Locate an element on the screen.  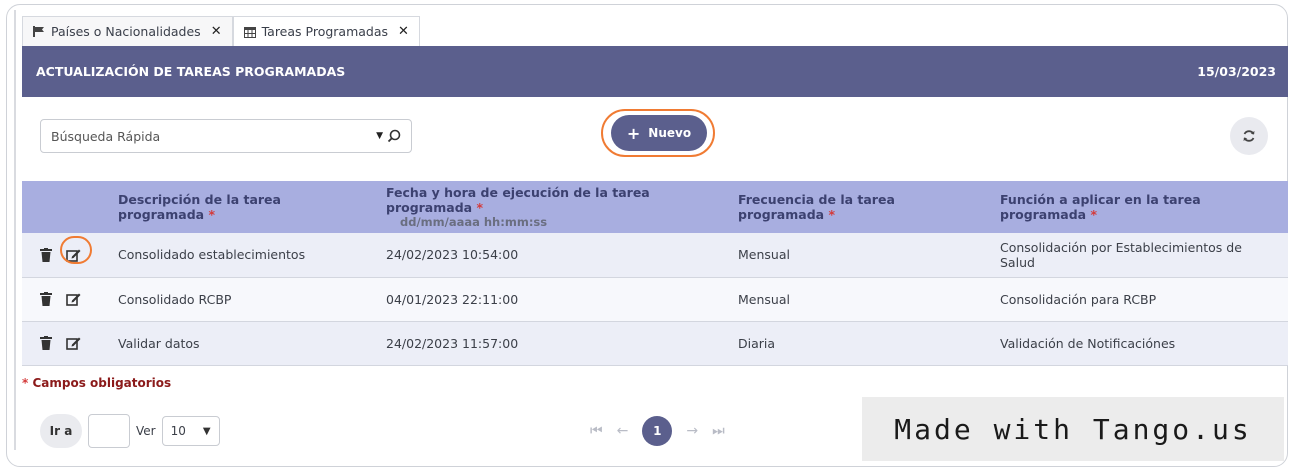
search-icon is located at coordinates (394, 136).